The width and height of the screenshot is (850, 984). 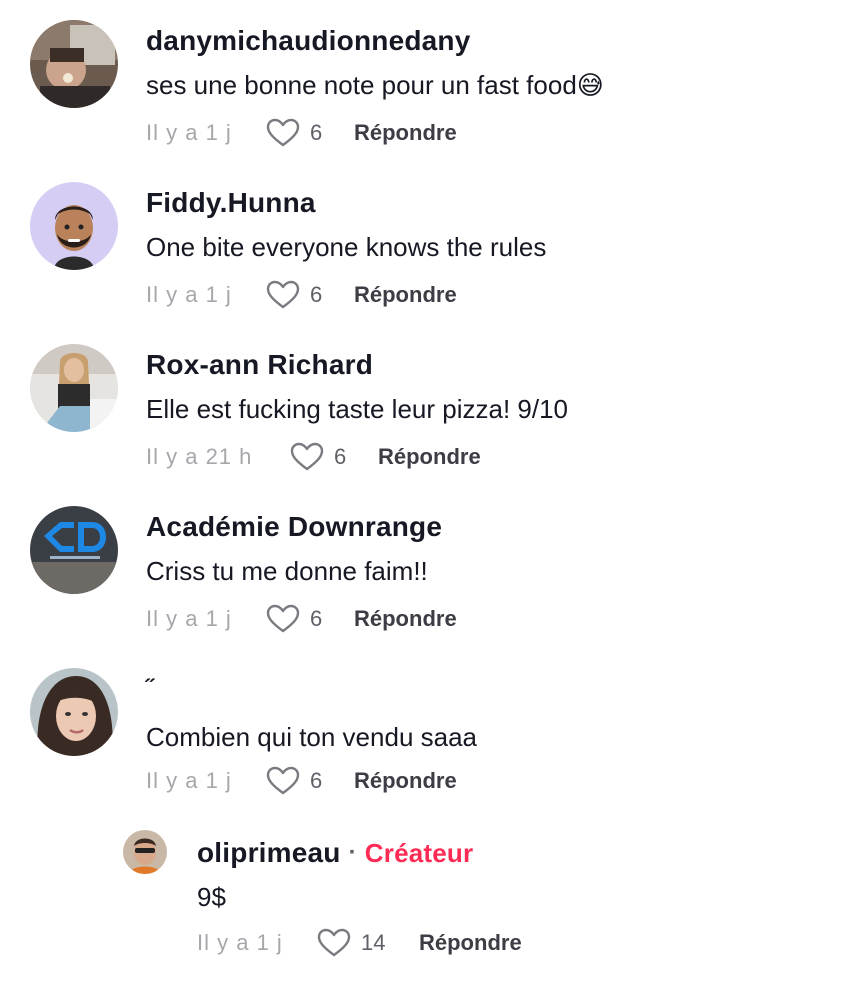 I want to click on comment-meta: Il y a 21 h 6 Répondre, so click(x=313, y=457).